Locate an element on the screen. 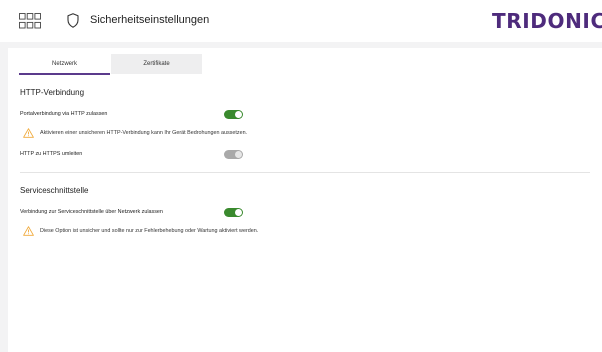 This screenshot has width=602, height=352. redirect-label: HTTP zu HTTPS umleiten is located at coordinates (51, 154).